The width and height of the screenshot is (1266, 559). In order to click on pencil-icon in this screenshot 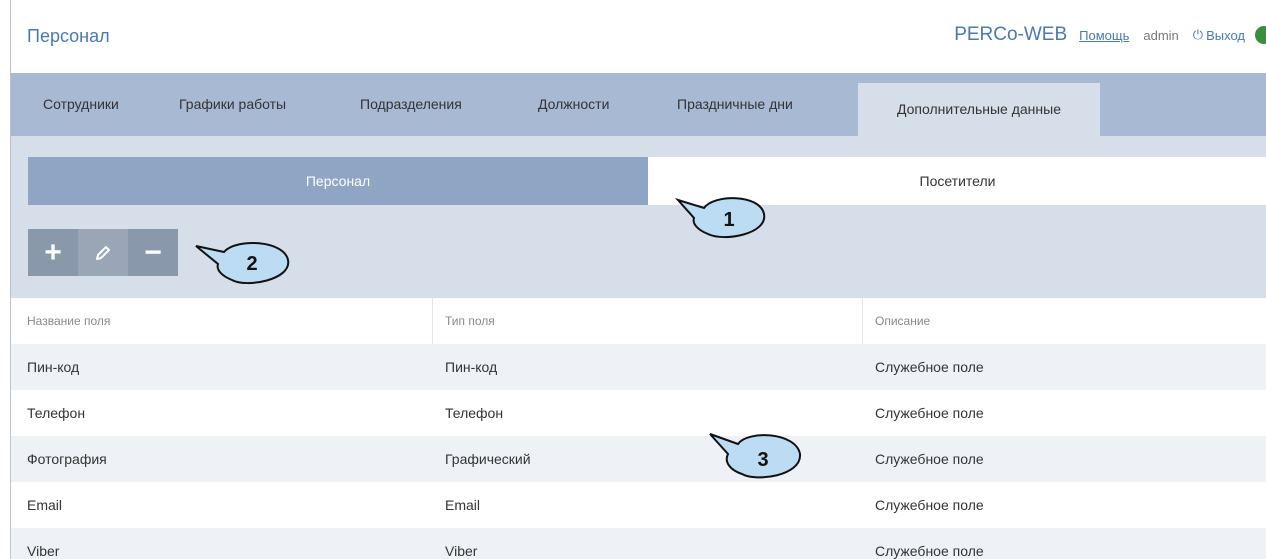, I will do `click(103, 252)`.